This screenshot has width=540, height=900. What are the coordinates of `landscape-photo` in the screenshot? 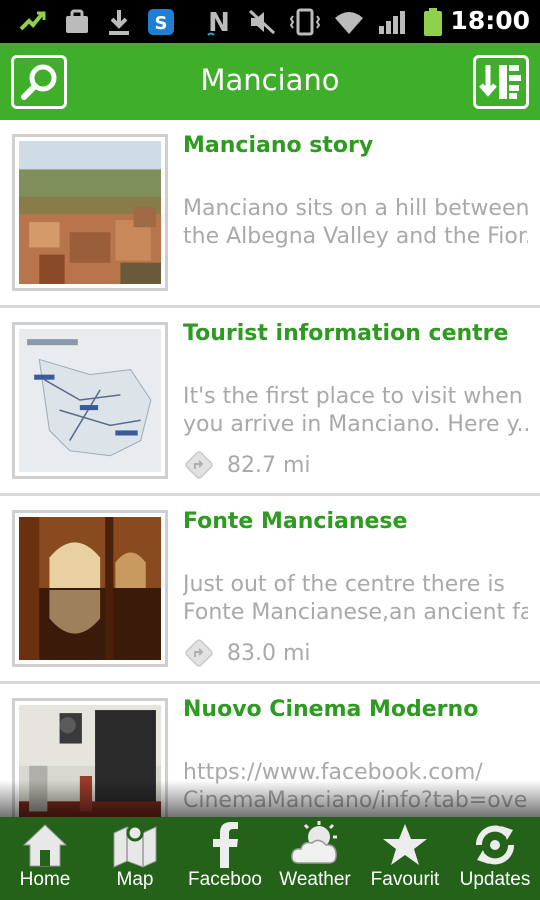 It's located at (90, 212).